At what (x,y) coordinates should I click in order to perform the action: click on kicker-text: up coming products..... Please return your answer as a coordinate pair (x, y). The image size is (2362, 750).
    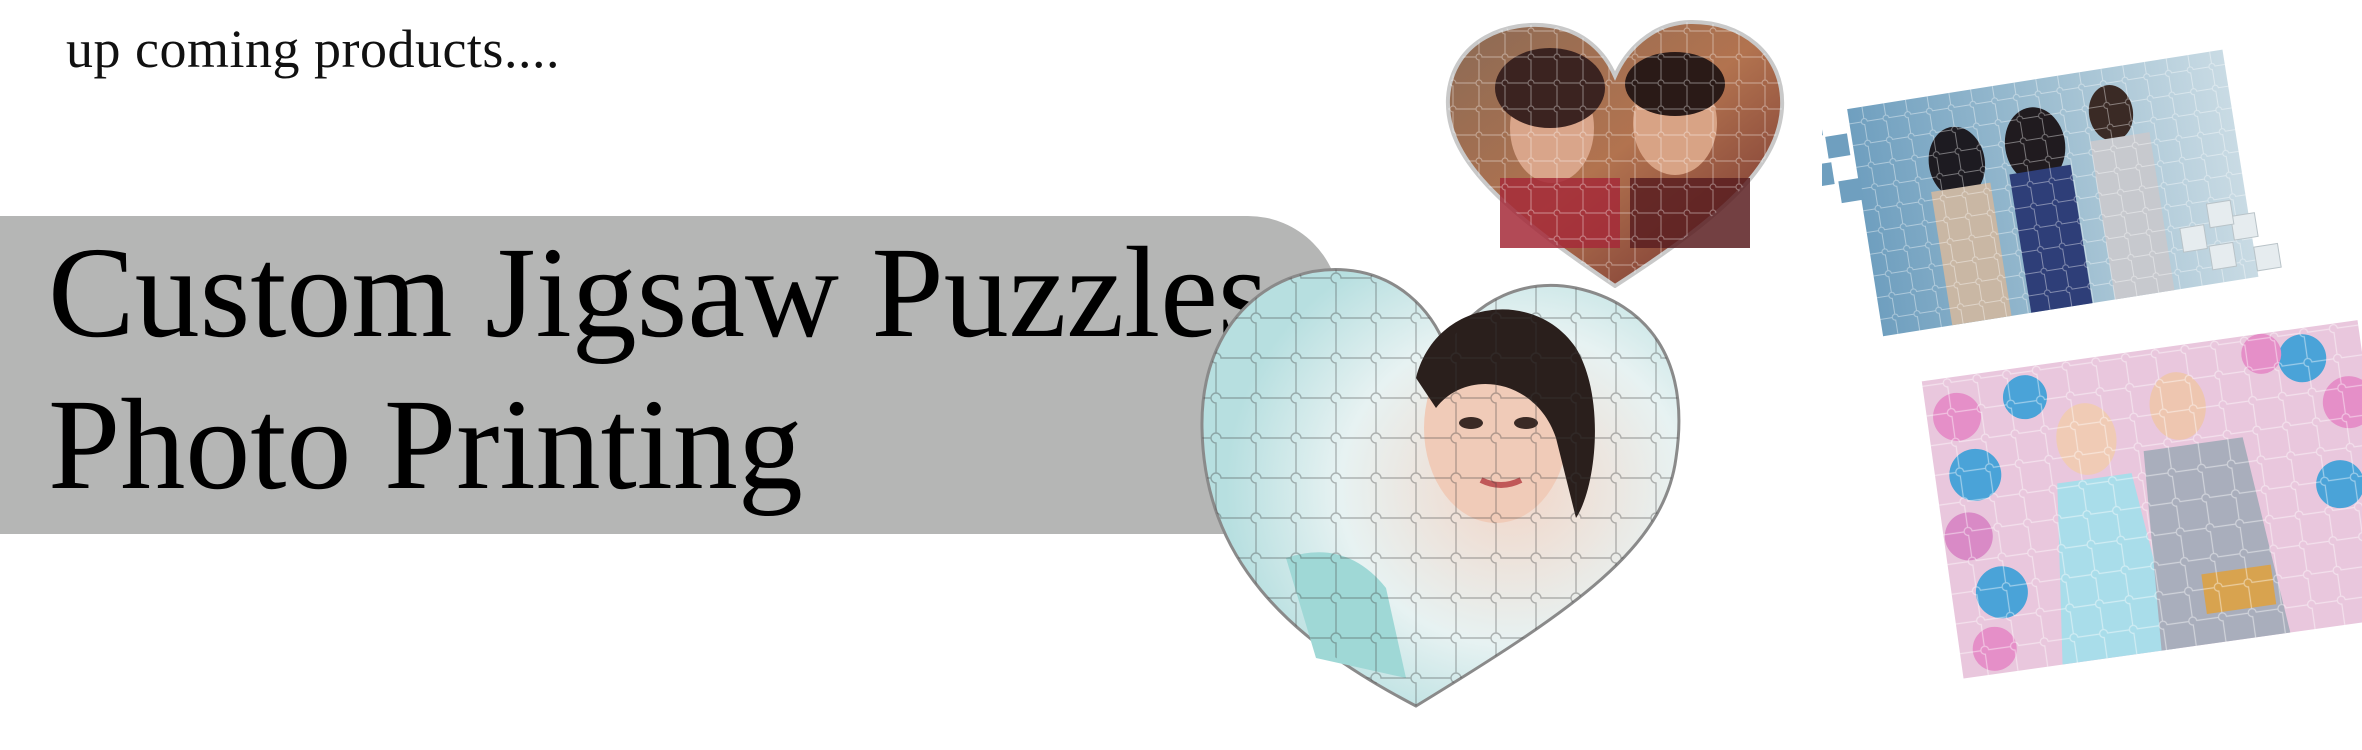
    Looking at the image, I should click on (313, 49).